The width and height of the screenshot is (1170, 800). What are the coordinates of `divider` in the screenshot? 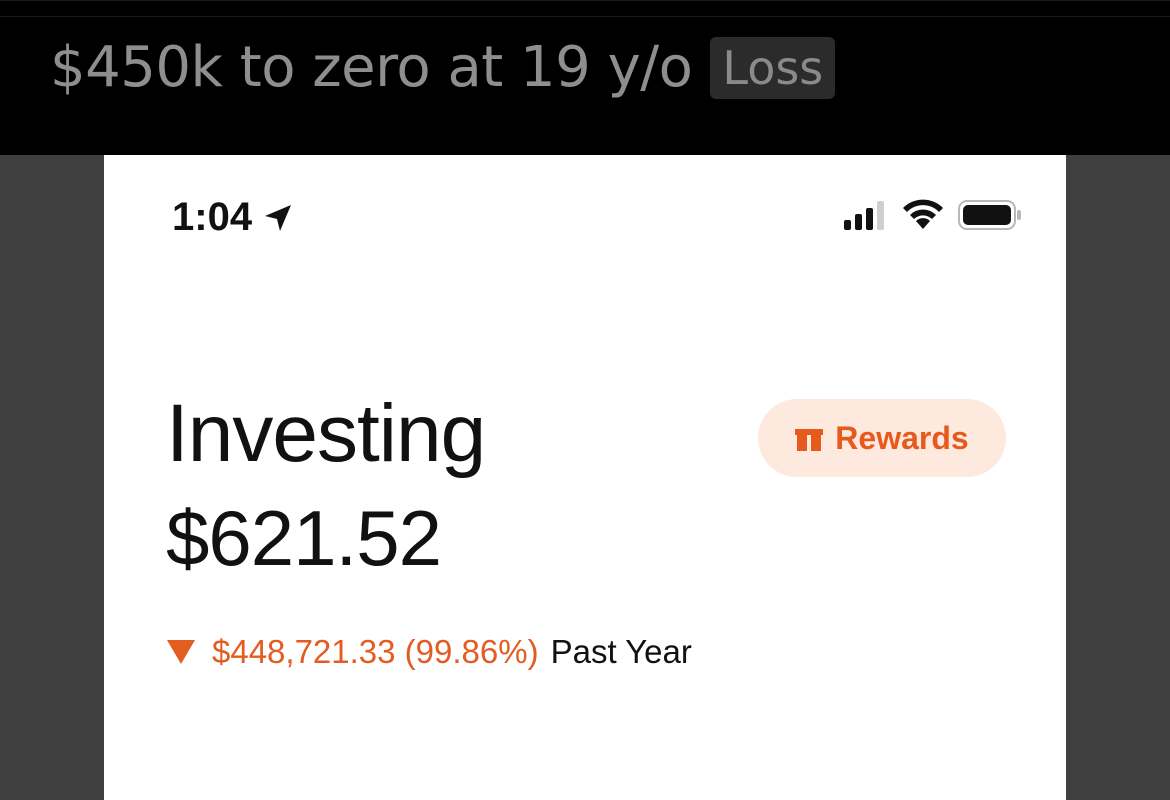 It's located at (585, 16).